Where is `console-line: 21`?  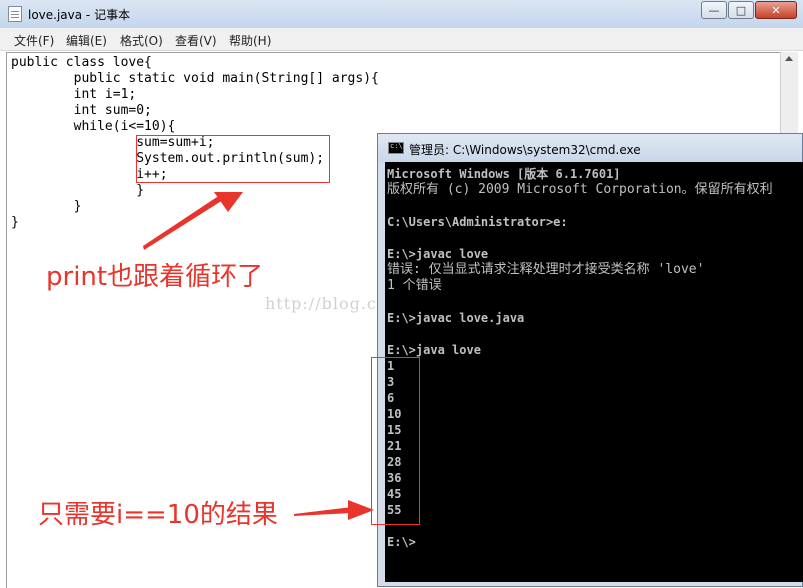
console-line: 21 is located at coordinates (394, 446).